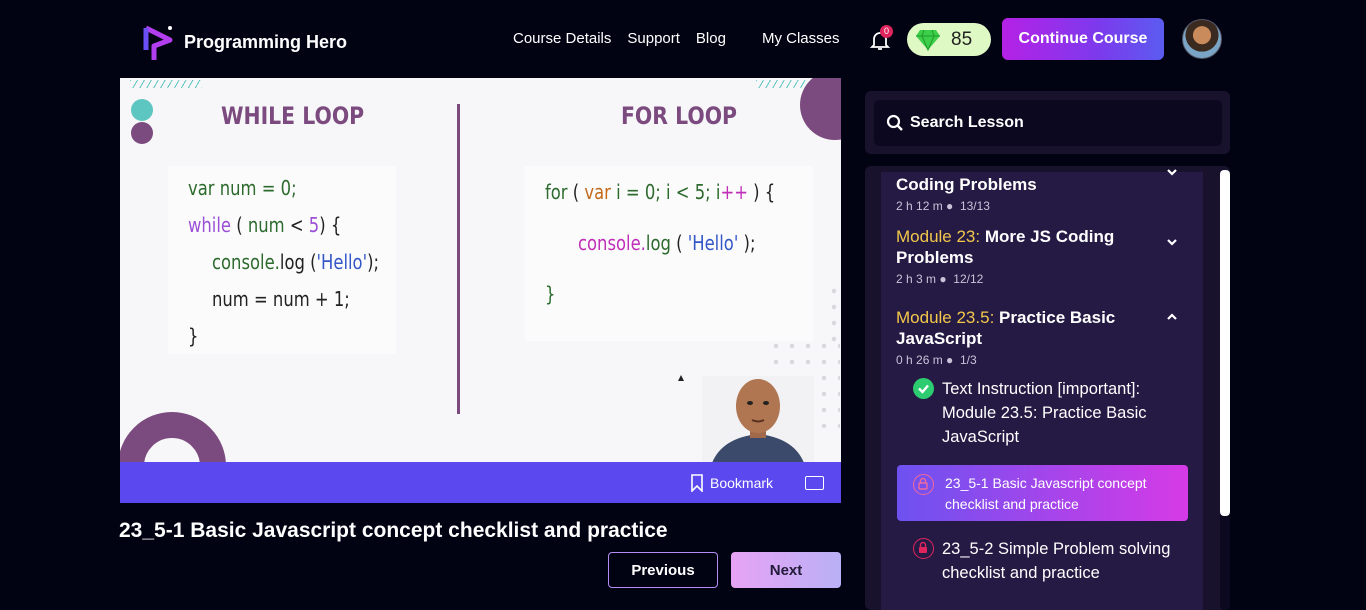 The height and width of the screenshot is (610, 1366). Describe the element at coordinates (936, 360) in the screenshot. I see `module-meta: 0 h 26 m ● 1/3` at that location.